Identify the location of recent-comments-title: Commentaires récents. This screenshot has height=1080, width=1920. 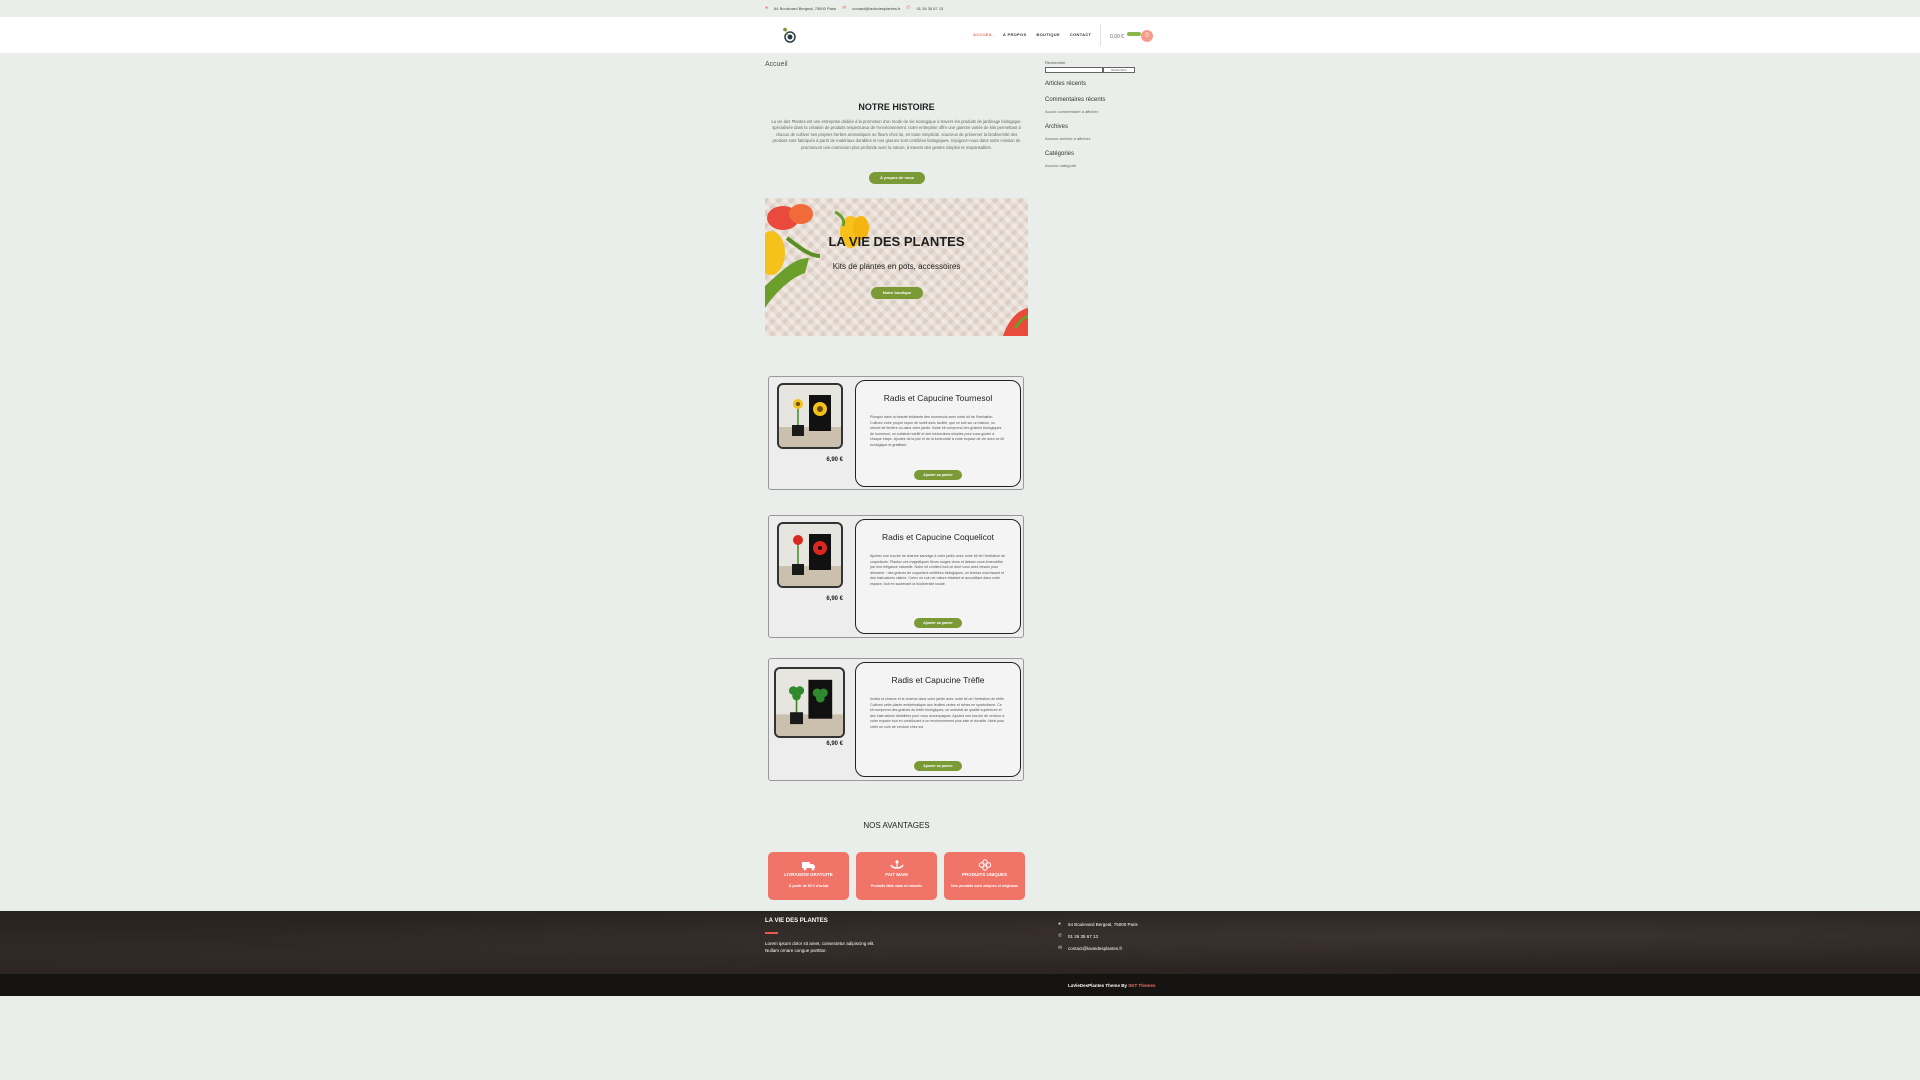
(1075, 100).